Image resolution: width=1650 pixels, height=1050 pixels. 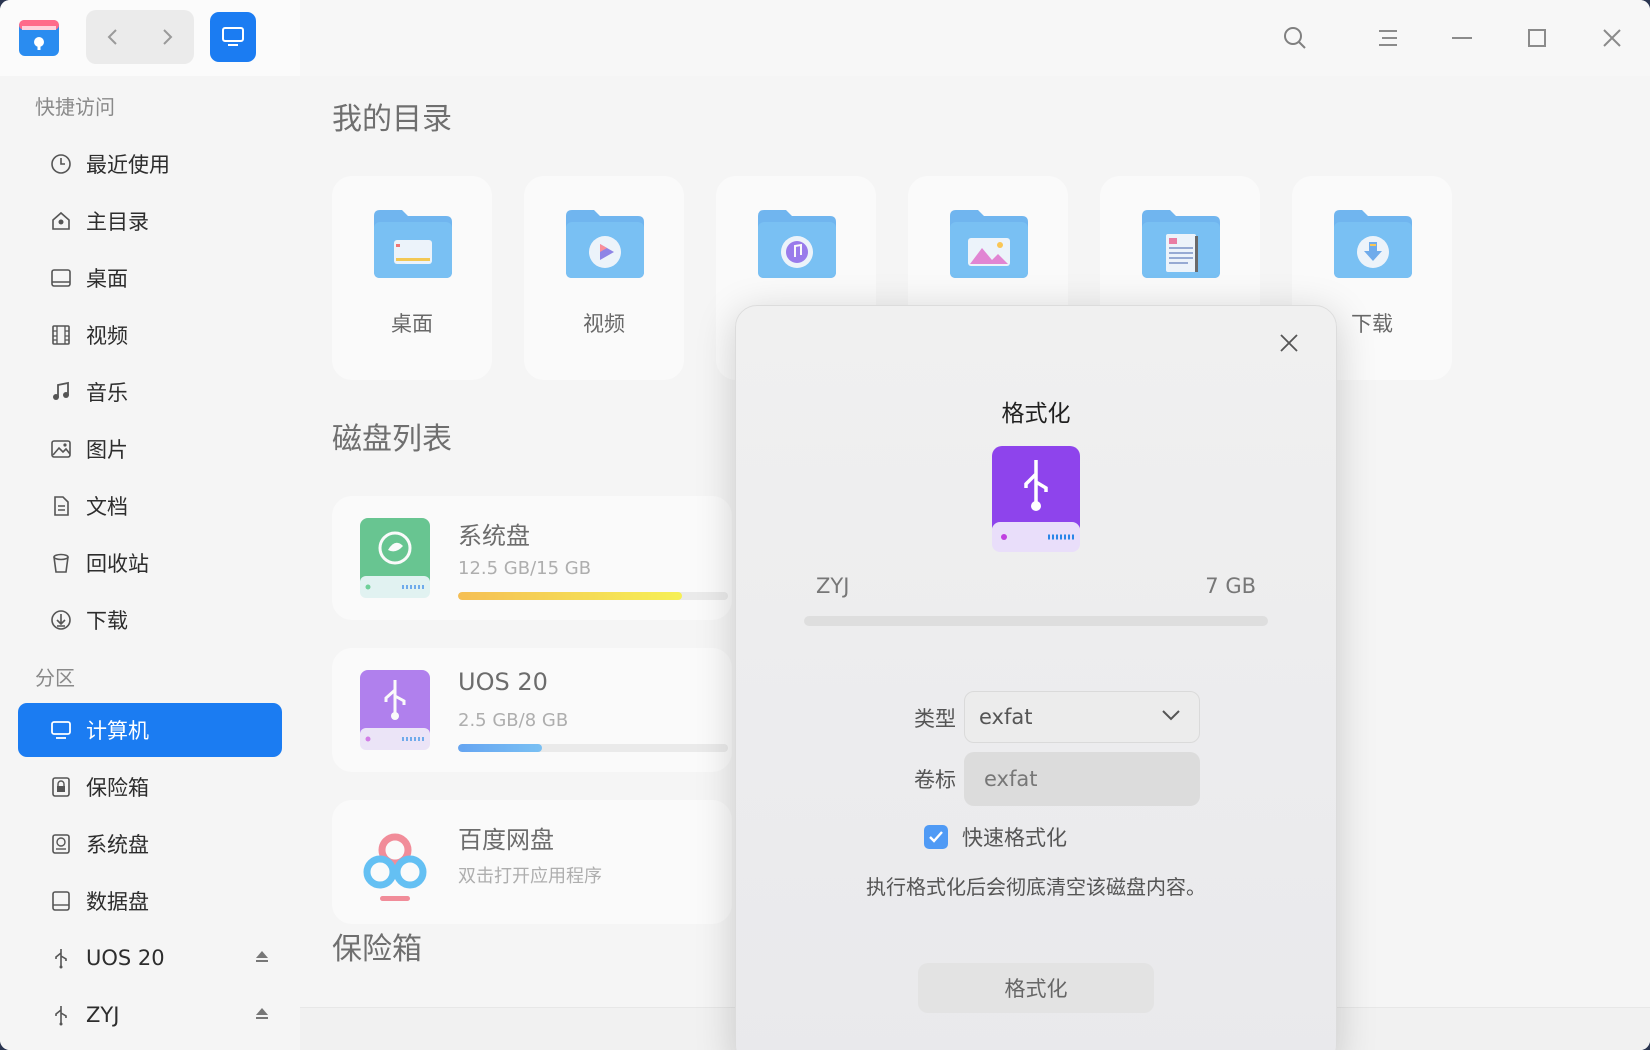 What do you see at coordinates (61, 449) in the screenshot?
I see `image-icon` at bounding box center [61, 449].